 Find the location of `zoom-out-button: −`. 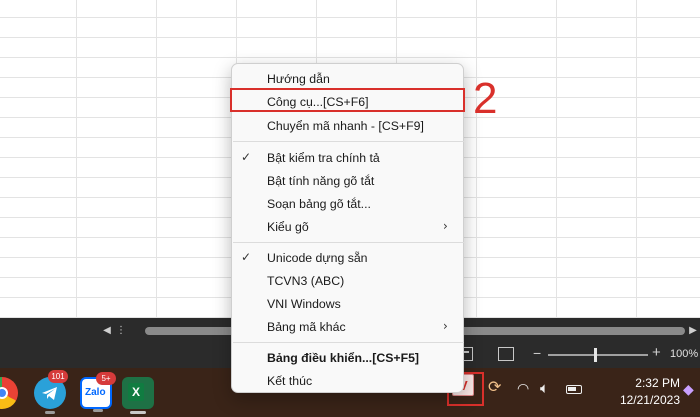

zoom-out-button: − is located at coordinates (537, 353).